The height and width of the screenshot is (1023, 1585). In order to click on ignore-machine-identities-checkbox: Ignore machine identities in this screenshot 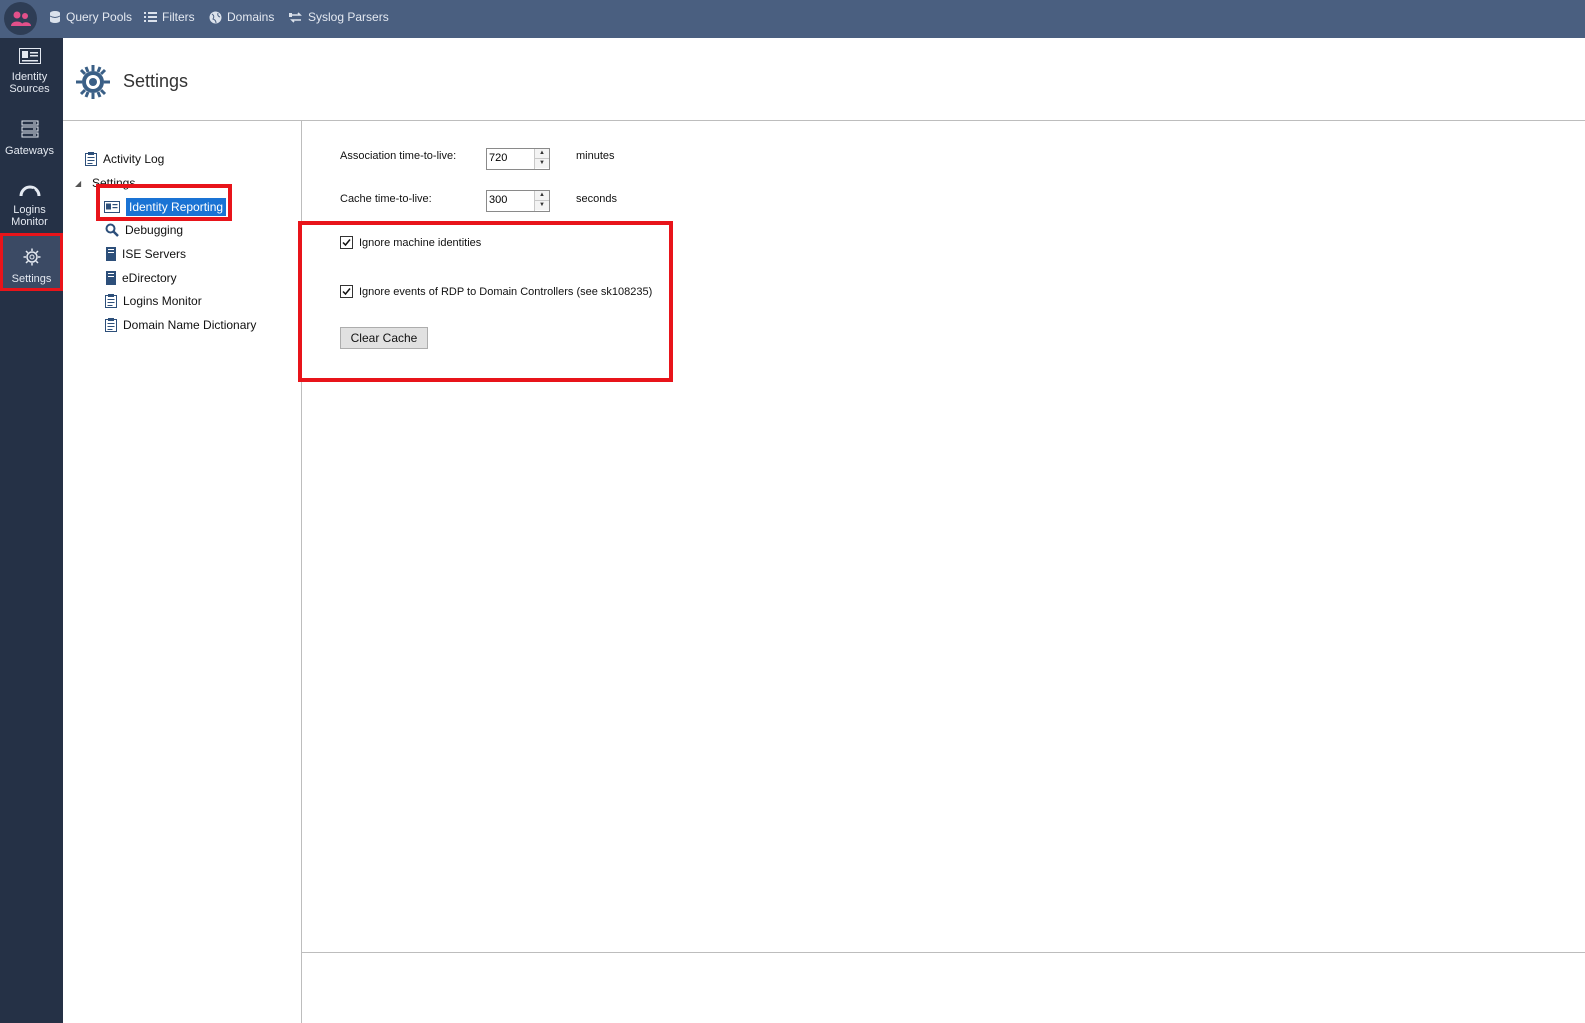, I will do `click(410, 242)`.